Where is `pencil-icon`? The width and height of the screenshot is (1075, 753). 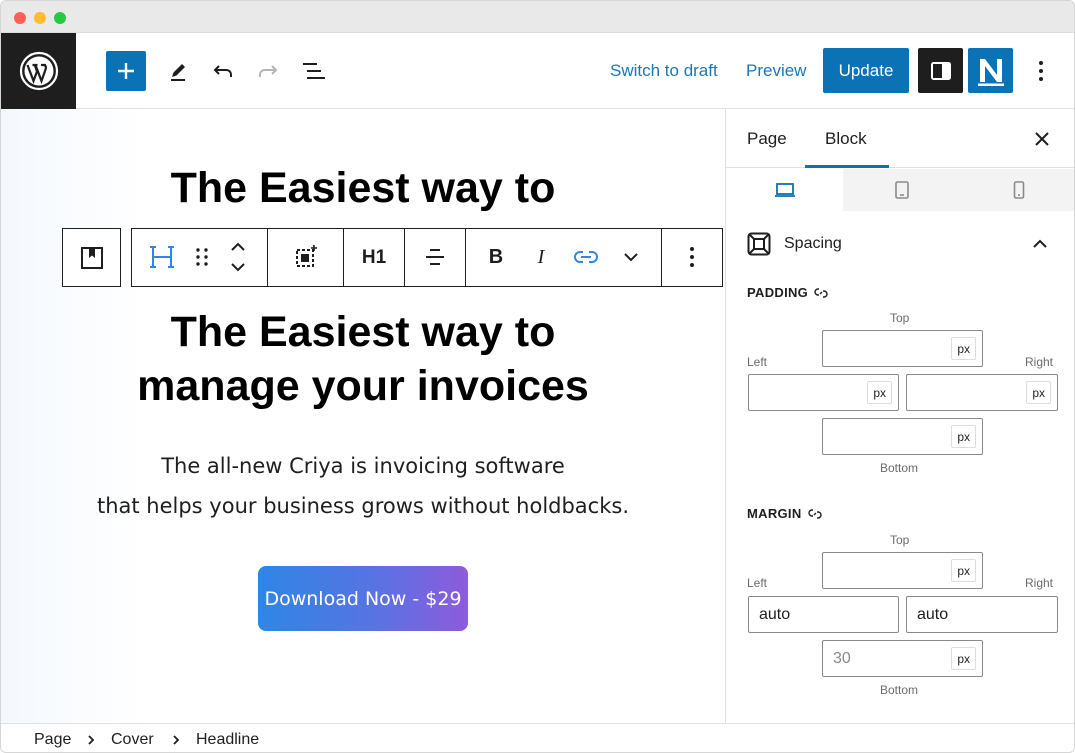
pencil-icon is located at coordinates (178, 72).